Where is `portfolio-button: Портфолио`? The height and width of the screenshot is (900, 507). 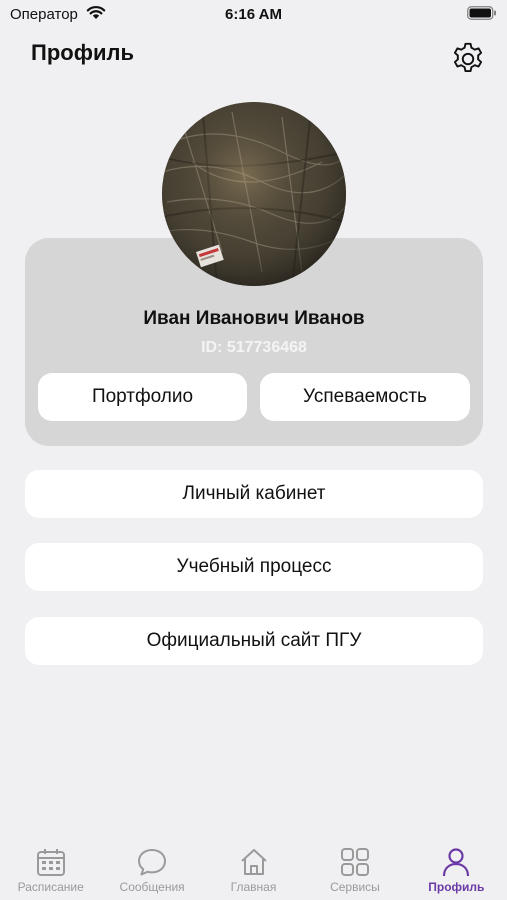
portfolio-button: Портфолио is located at coordinates (142, 397).